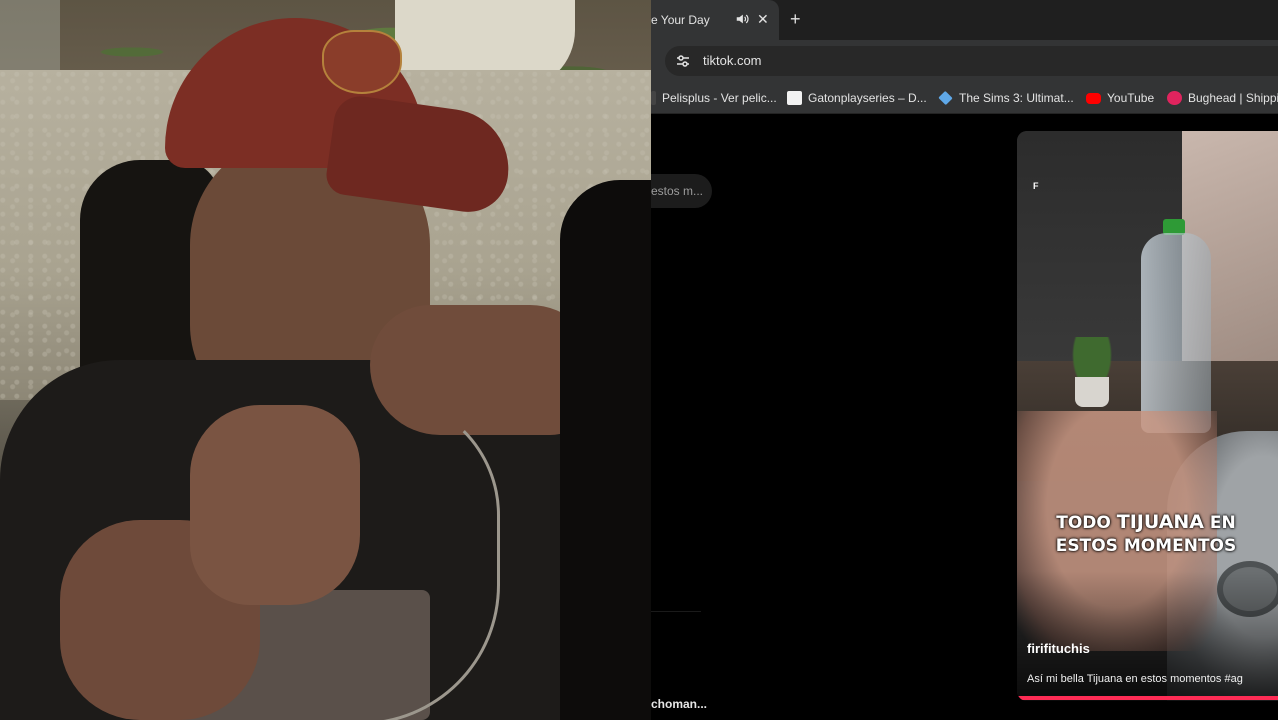 The width and height of the screenshot is (1278, 720). I want to click on earphone-cable, so click(395, 557).